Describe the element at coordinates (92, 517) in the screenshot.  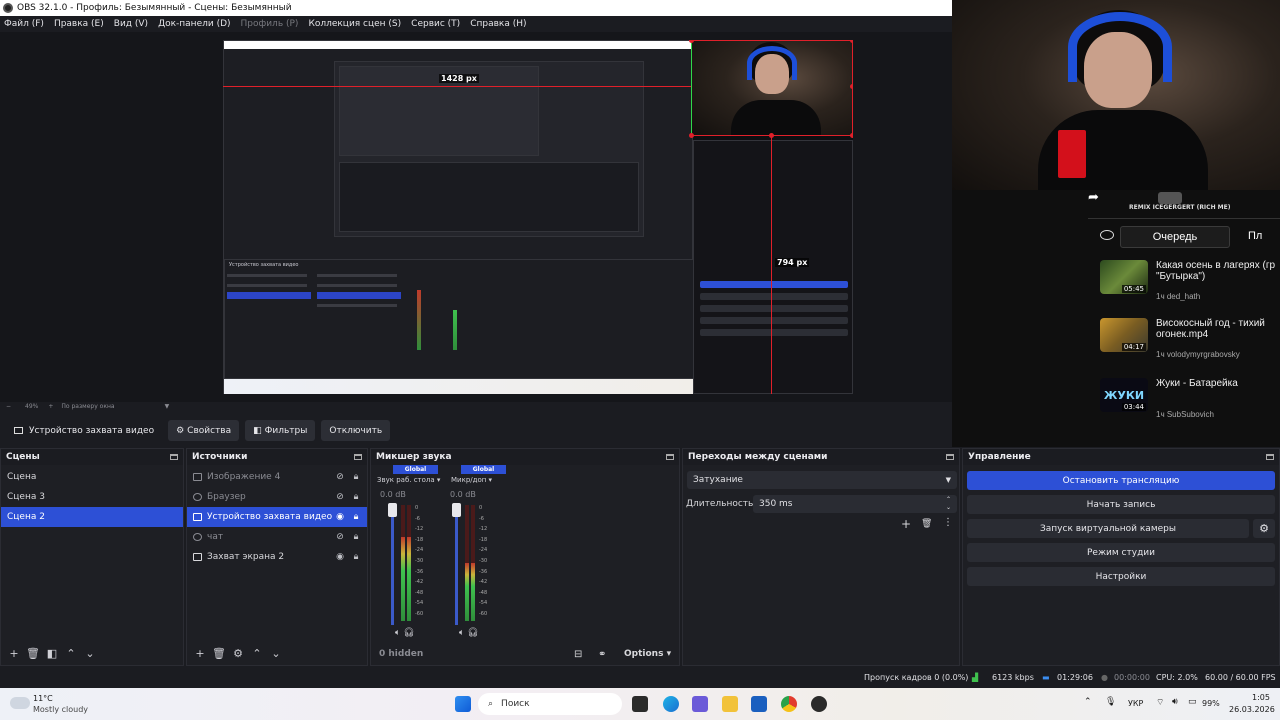
I see `scene-item-selected: Сцена 2` at that location.